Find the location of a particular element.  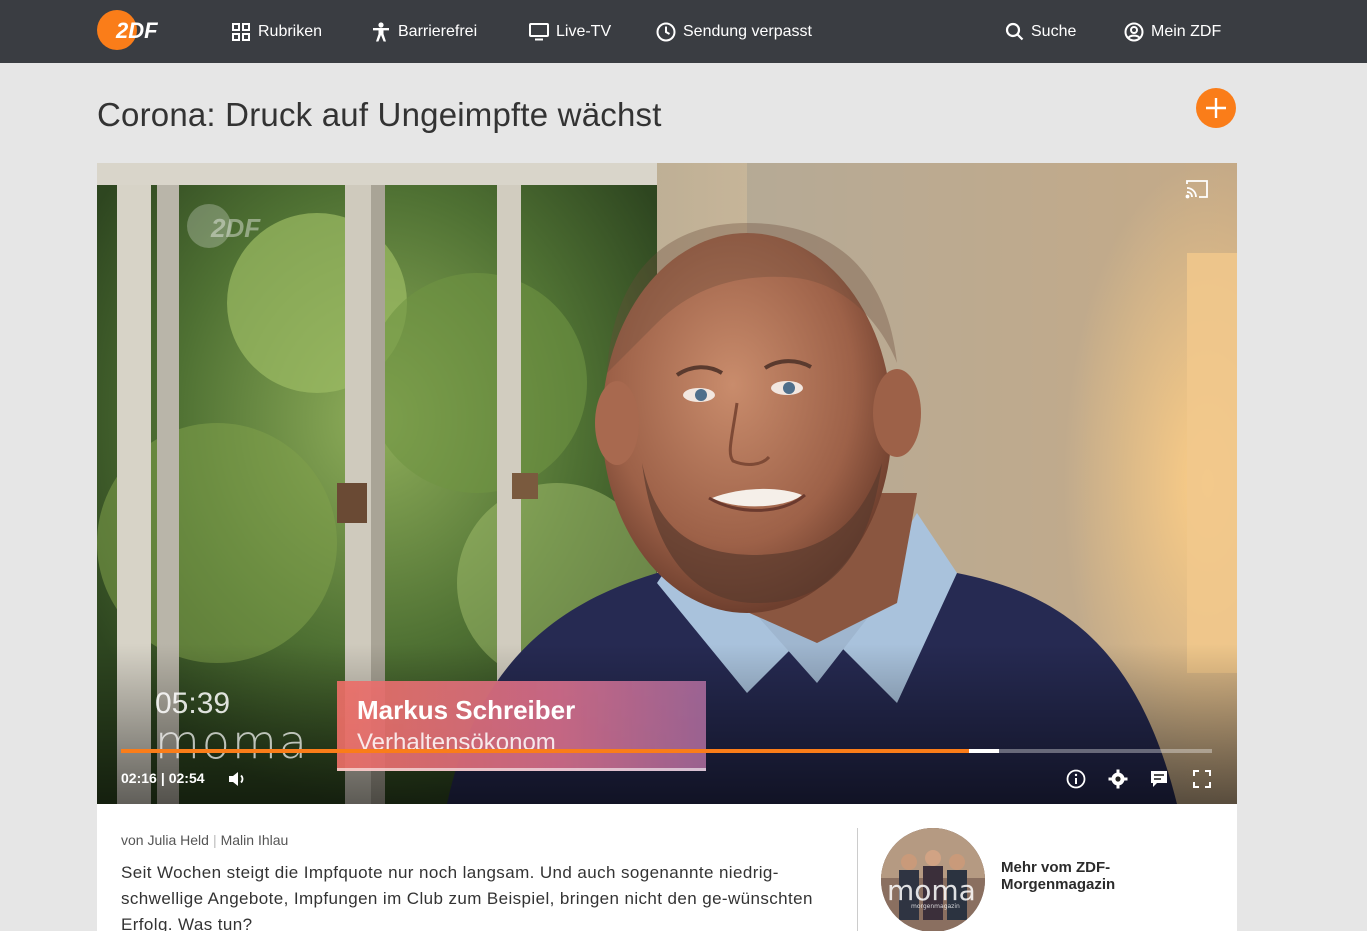

fullscreen-button is located at coordinates (1202, 779).